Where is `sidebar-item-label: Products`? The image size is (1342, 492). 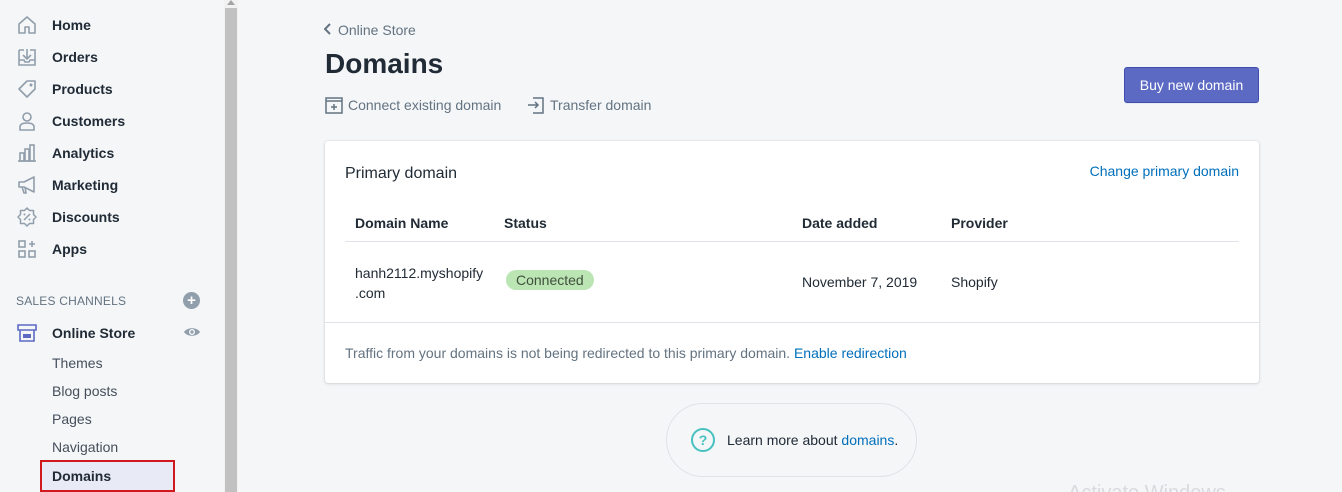
sidebar-item-label: Products is located at coordinates (82, 89).